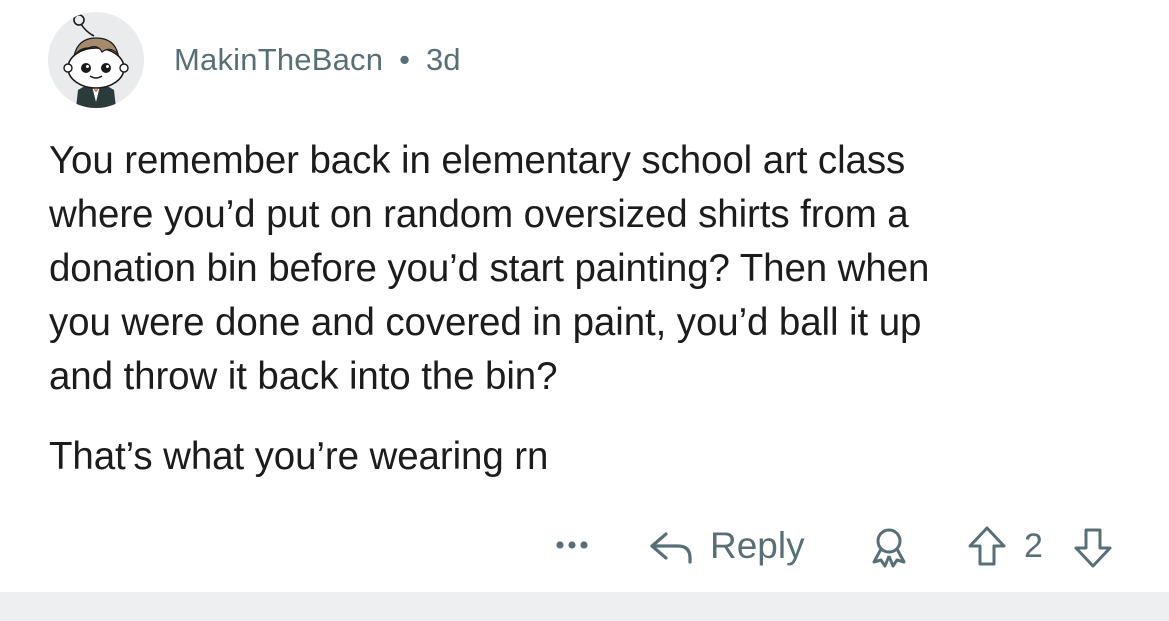 The height and width of the screenshot is (621, 1169). I want to click on award-icon, so click(889, 548).